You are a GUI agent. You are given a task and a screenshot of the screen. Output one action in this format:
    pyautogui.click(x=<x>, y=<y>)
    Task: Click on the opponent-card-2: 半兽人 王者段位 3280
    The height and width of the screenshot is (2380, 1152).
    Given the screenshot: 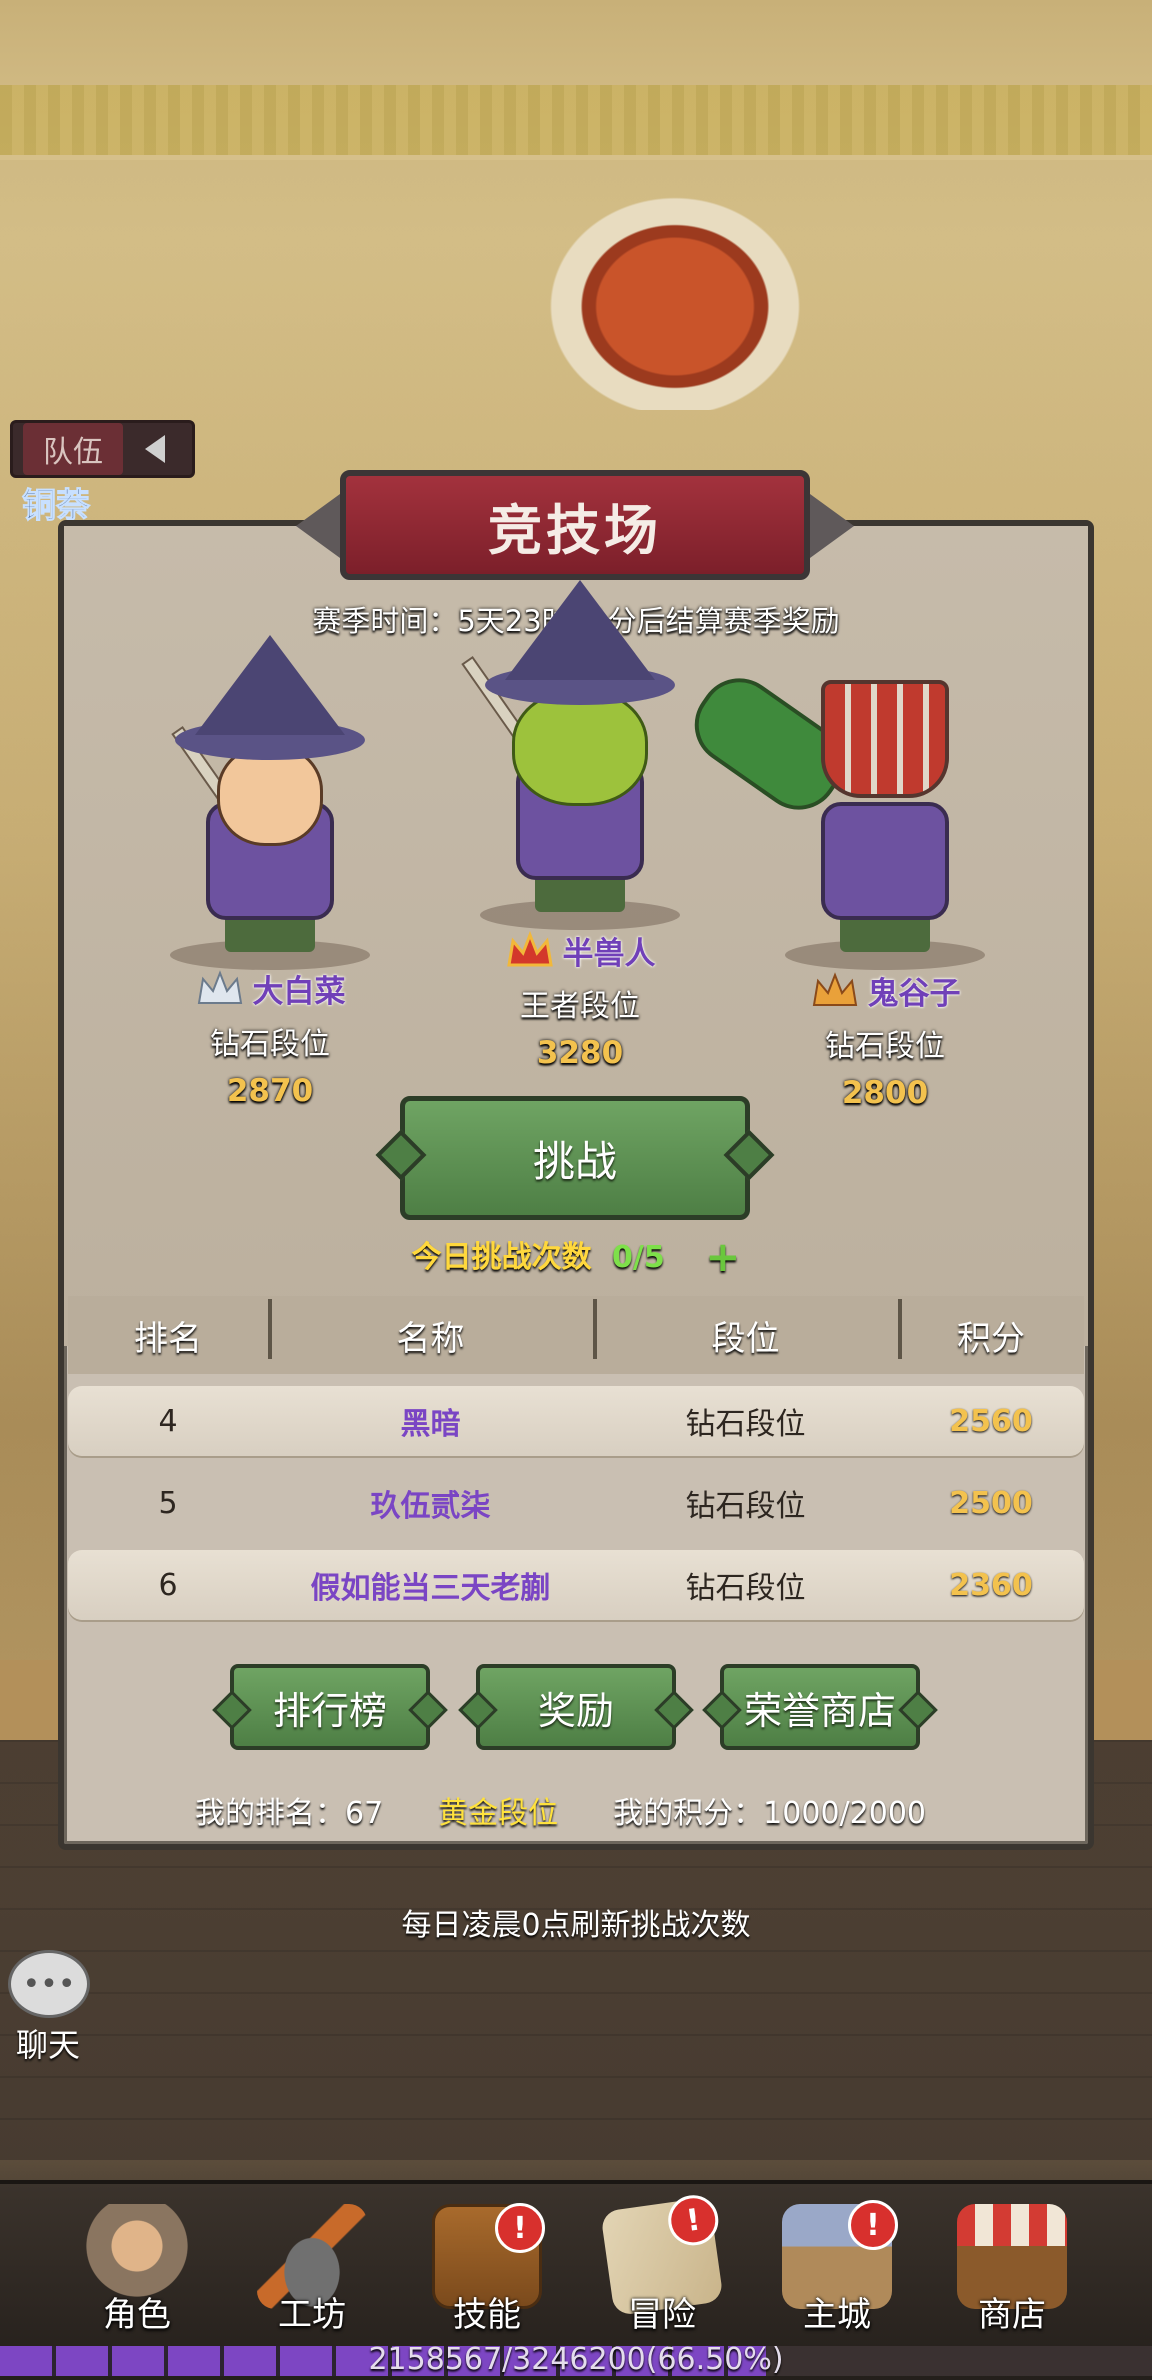 What is the action you would take?
    pyautogui.click(x=580, y=825)
    